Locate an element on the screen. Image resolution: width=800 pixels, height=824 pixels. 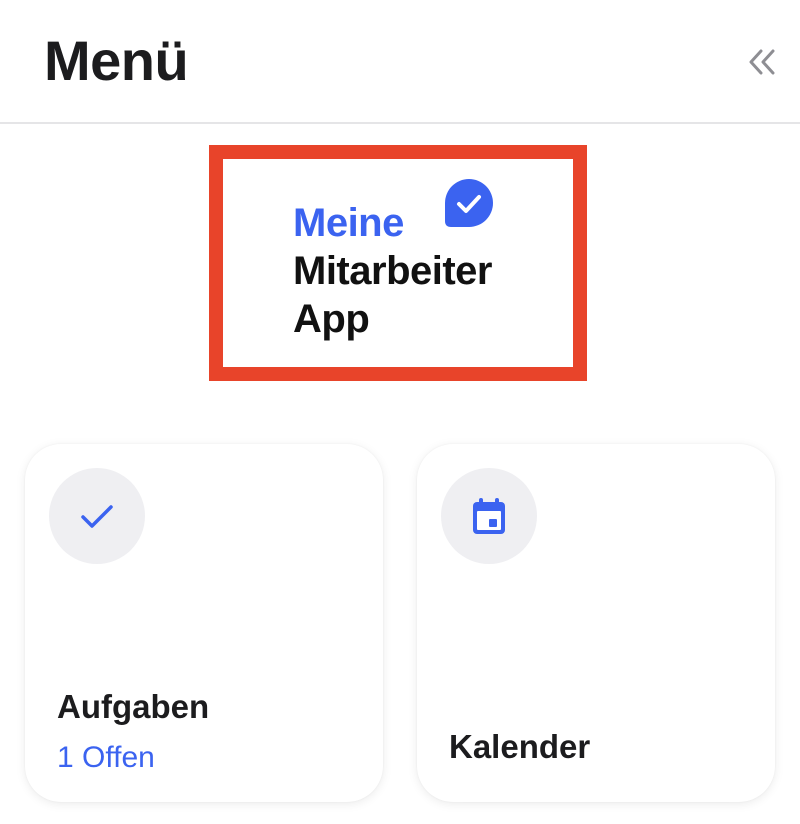
tasks-card-title: Aufgaben is located at coordinates (133, 706).